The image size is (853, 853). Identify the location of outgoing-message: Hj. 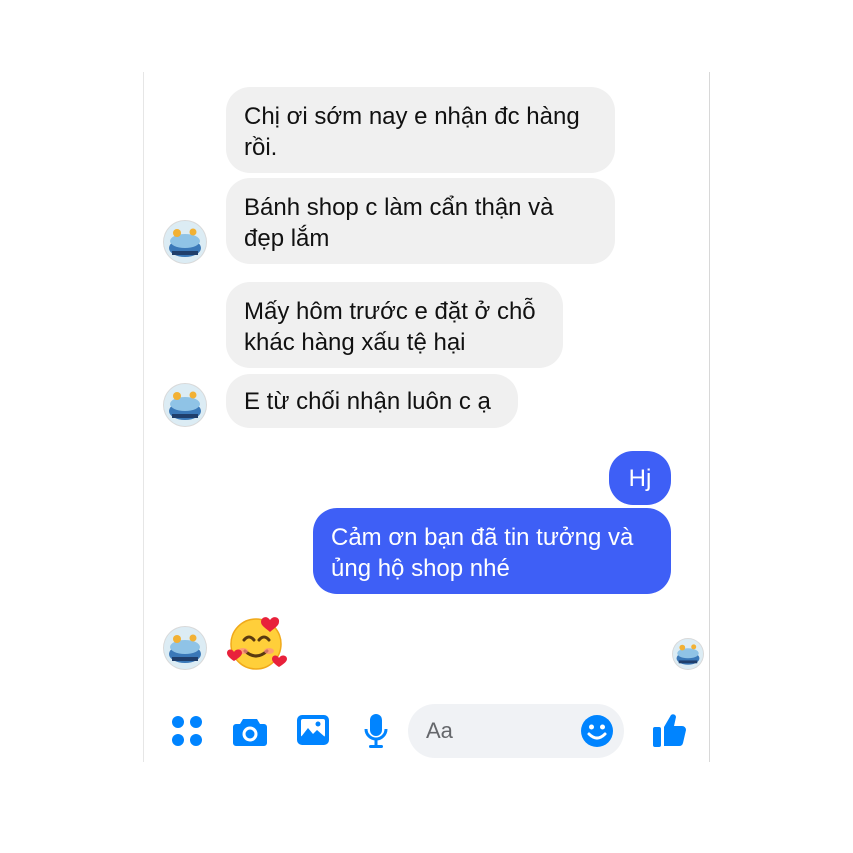
(640, 478).